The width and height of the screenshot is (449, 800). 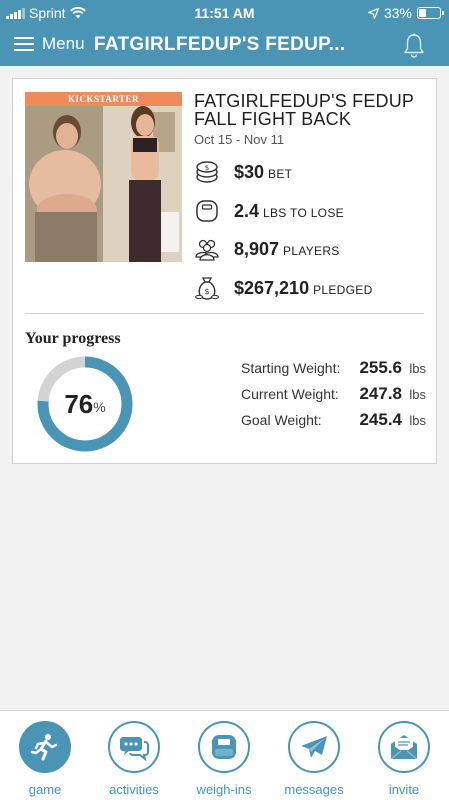 What do you see at coordinates (45, 747) in the screenshot?
I see `runner-icon` at bounding box center [45, 747].